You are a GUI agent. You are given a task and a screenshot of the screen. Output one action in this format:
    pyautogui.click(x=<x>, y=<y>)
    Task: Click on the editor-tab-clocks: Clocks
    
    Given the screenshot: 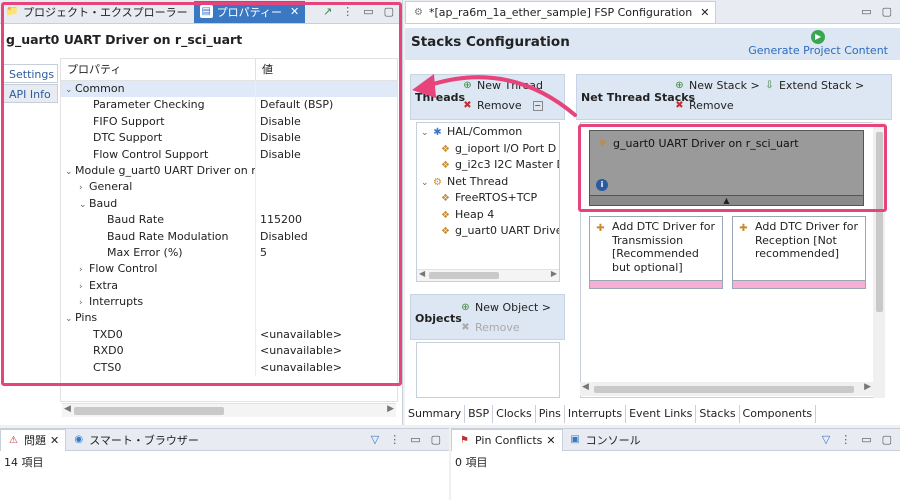 What is the action you would take?
    pyautogui.click(x=514, y=414)
    